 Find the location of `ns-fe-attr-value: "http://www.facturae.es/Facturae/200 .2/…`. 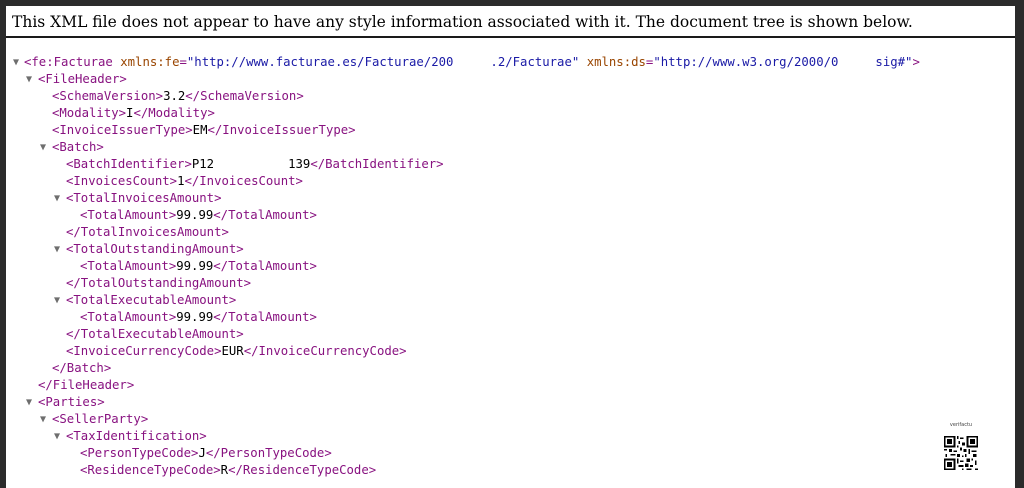

ns-fe-attr-value: "http://www.facturae.es/Facturae/200 .2/… is located at coordinates (383, 62).